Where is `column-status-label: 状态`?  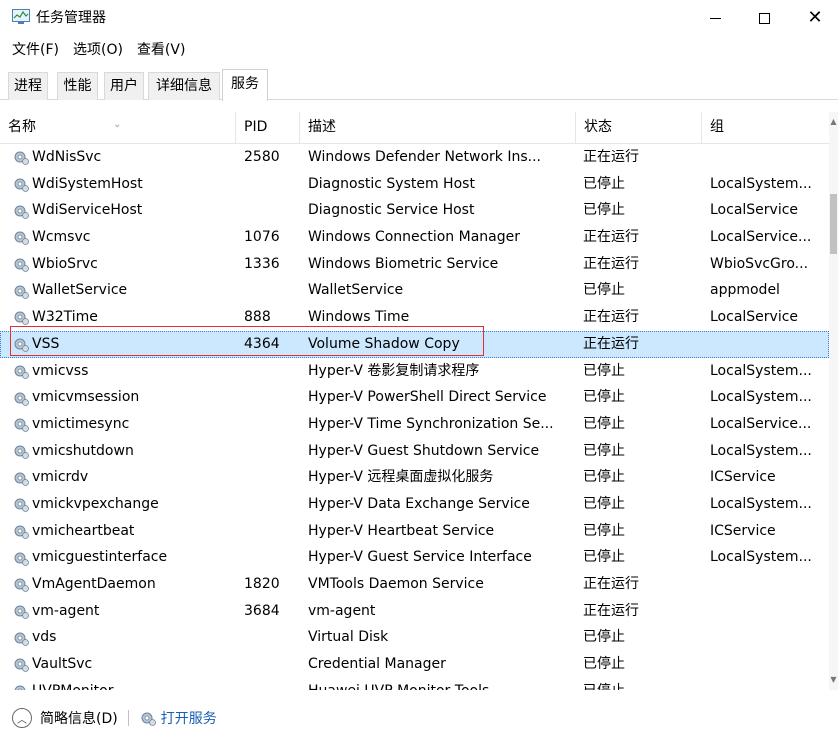
column-status-label: 状态 is located at coordinates (598, 127).